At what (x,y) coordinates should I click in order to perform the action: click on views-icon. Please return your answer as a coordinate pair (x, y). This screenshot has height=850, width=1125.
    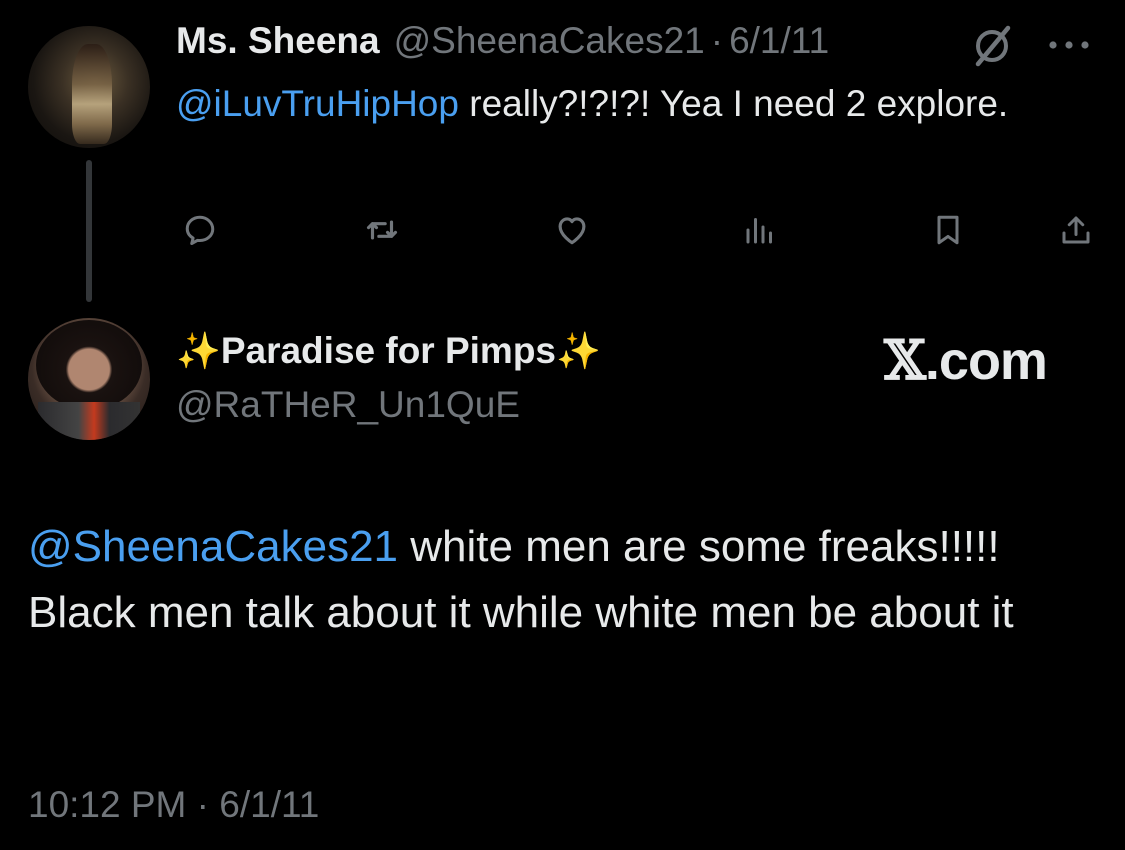
    Looking at the image, I should click on (759, 231).